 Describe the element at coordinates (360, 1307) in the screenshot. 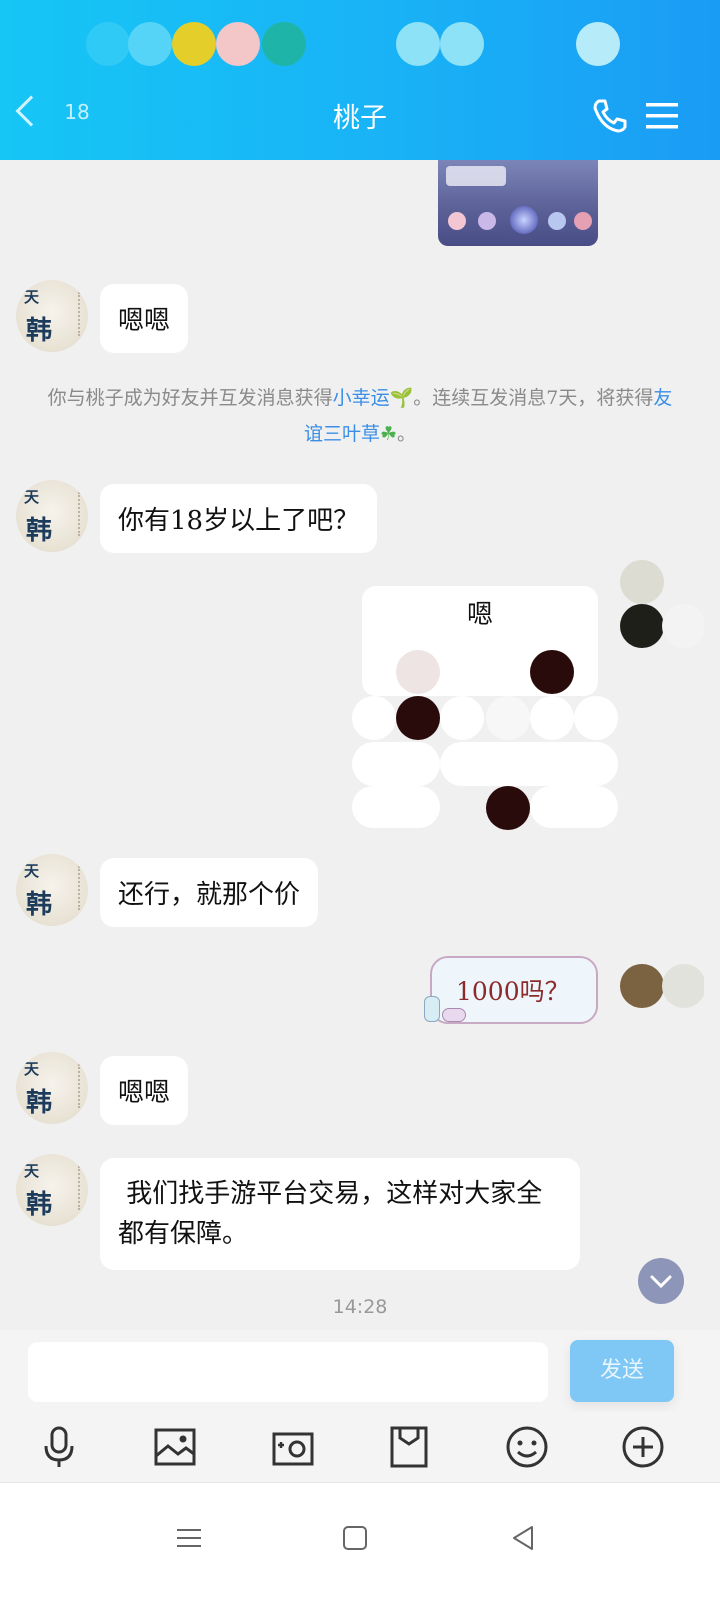

I see `timestamp: 14:28` at that location.